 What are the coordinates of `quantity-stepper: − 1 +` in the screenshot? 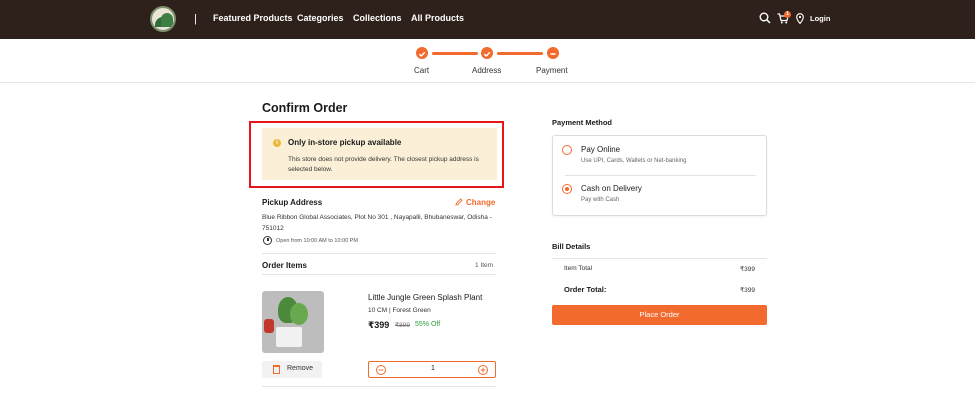 It's located at (432, 369).